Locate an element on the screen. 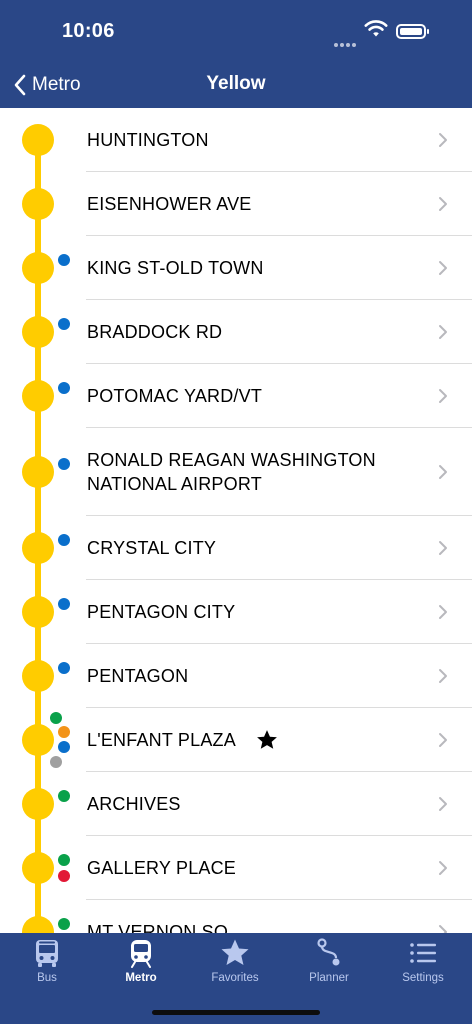 The width and height of the screenshot is (472, 1024). station-name: EISENHOWER AVE is located at coordinates (169, 204).